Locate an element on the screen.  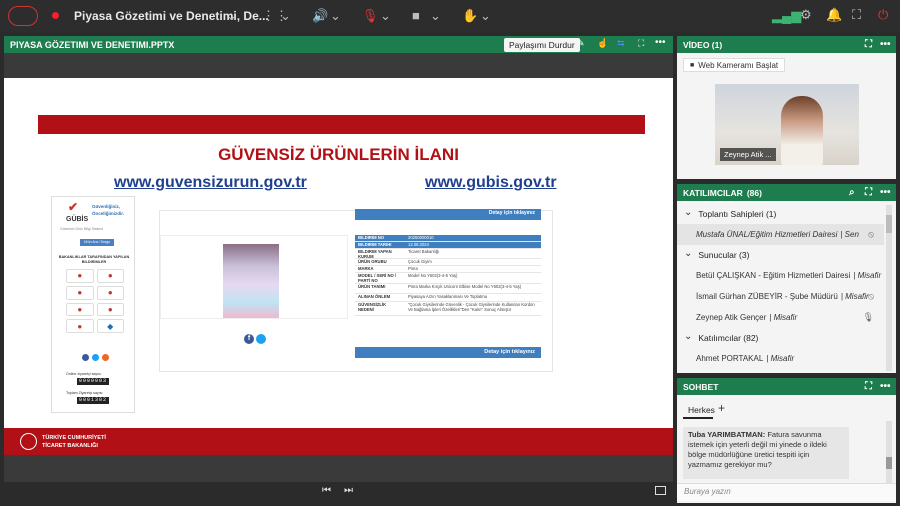
twitter-share-icon is located at coordinates (261, 339).